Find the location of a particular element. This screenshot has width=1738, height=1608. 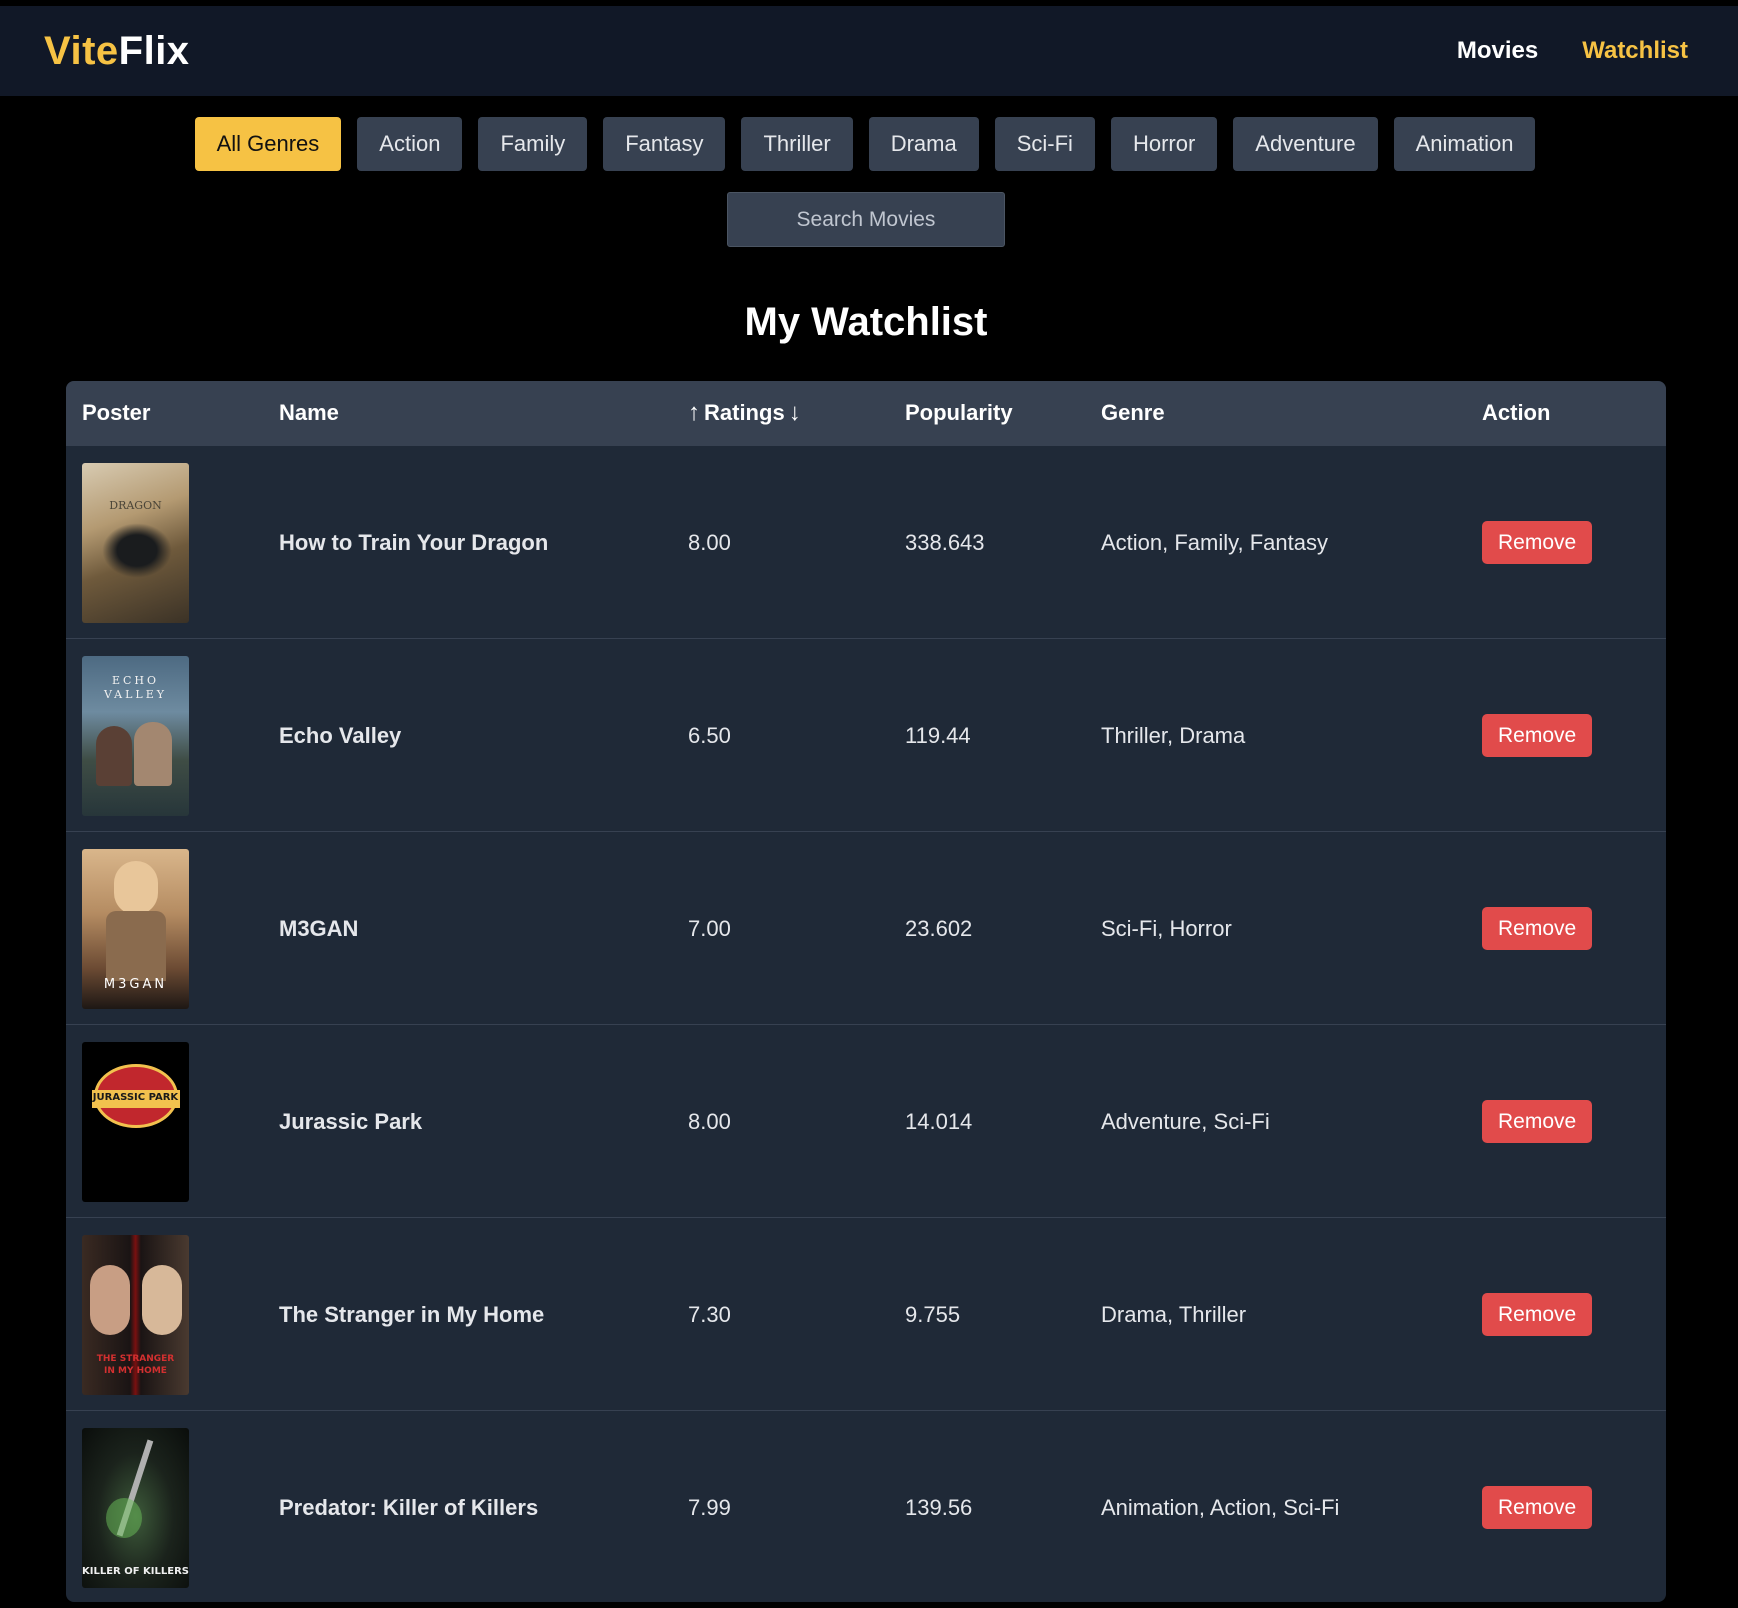

header-ratings-label: Ratings is located at coordinates (744, 412).